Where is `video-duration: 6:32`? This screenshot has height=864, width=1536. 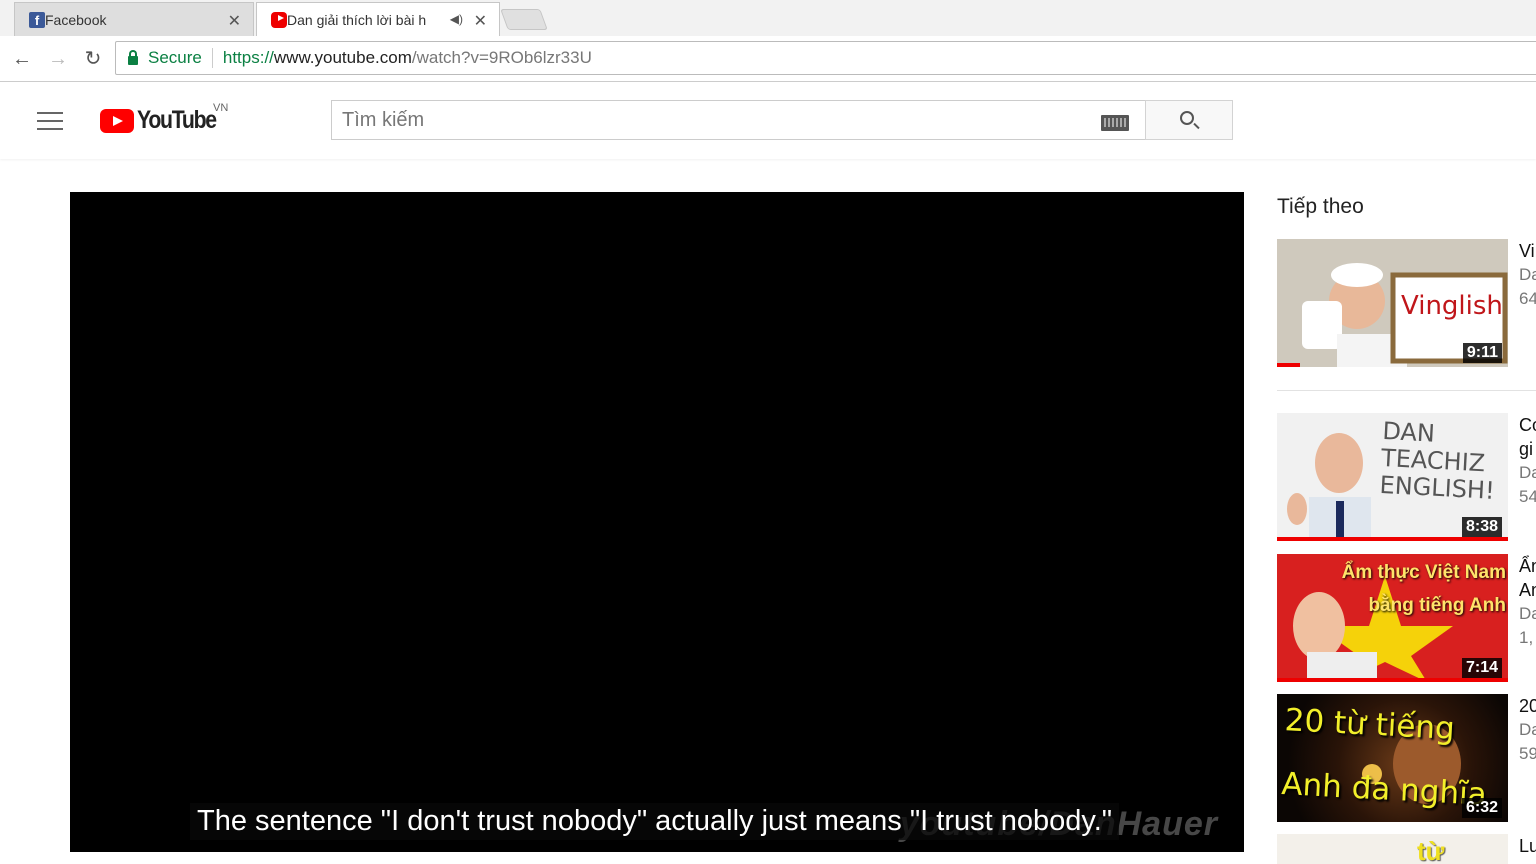 video-duration: 6:32 is located at coordinates (1481, 808).